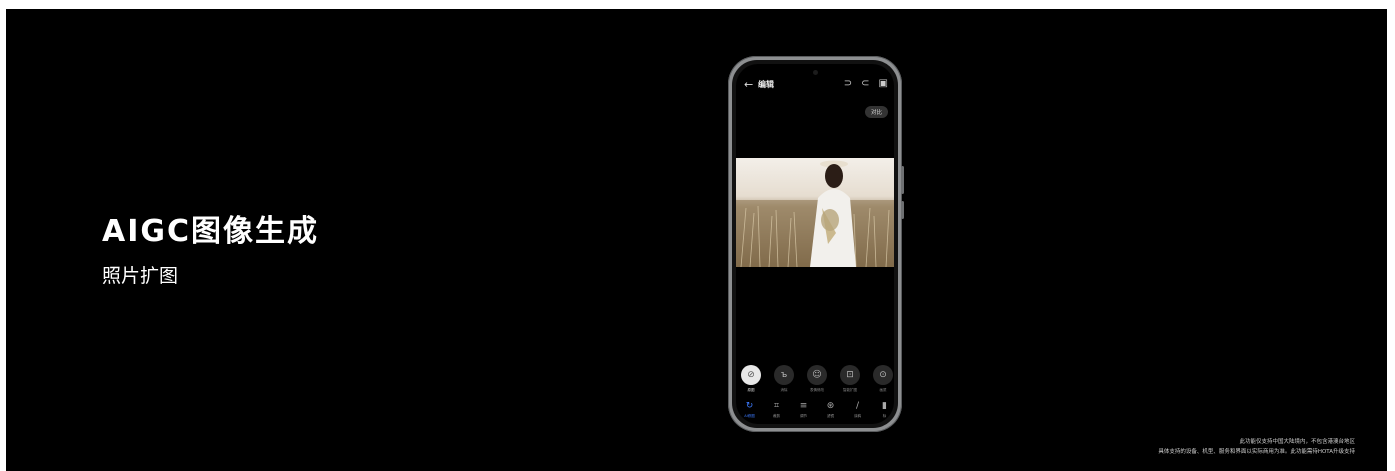  I want to click on tab-label: 裁剪, so click(776, 416).